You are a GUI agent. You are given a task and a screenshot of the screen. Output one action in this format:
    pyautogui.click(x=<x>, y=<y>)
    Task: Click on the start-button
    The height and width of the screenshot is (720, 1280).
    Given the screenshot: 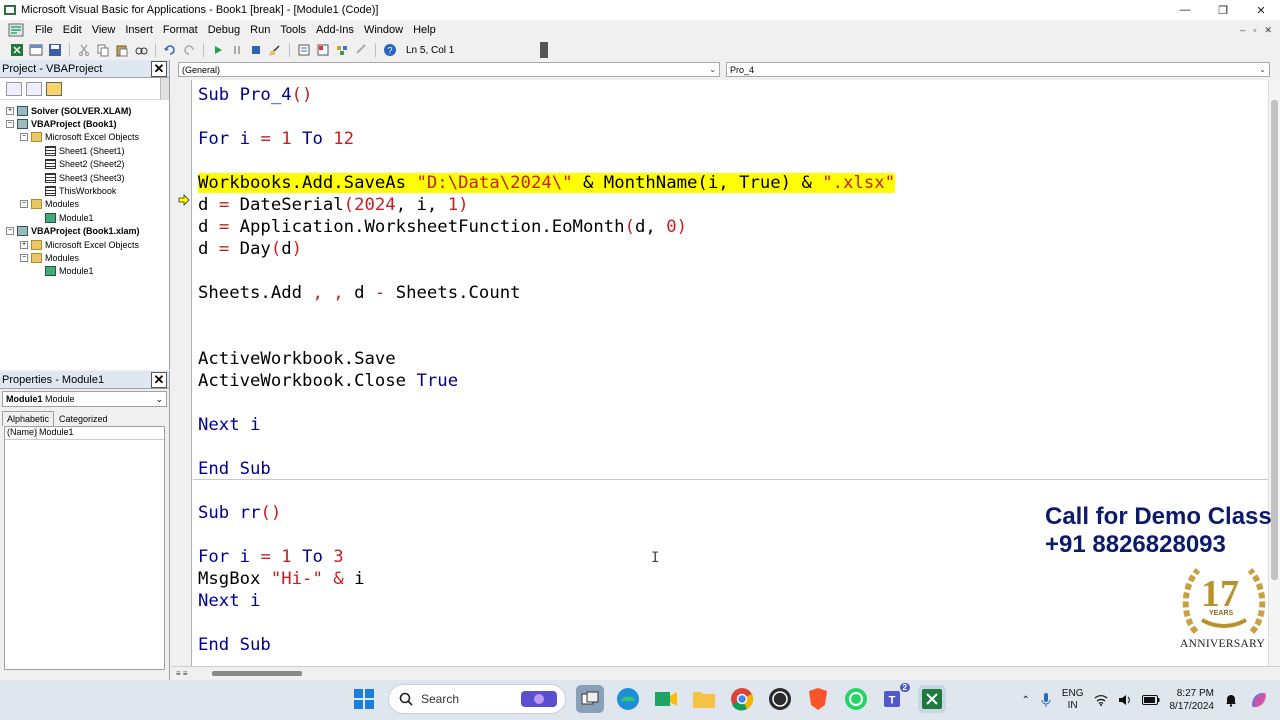 What is the action you would take?
    pyautogui.click(x=364, y=699)
    